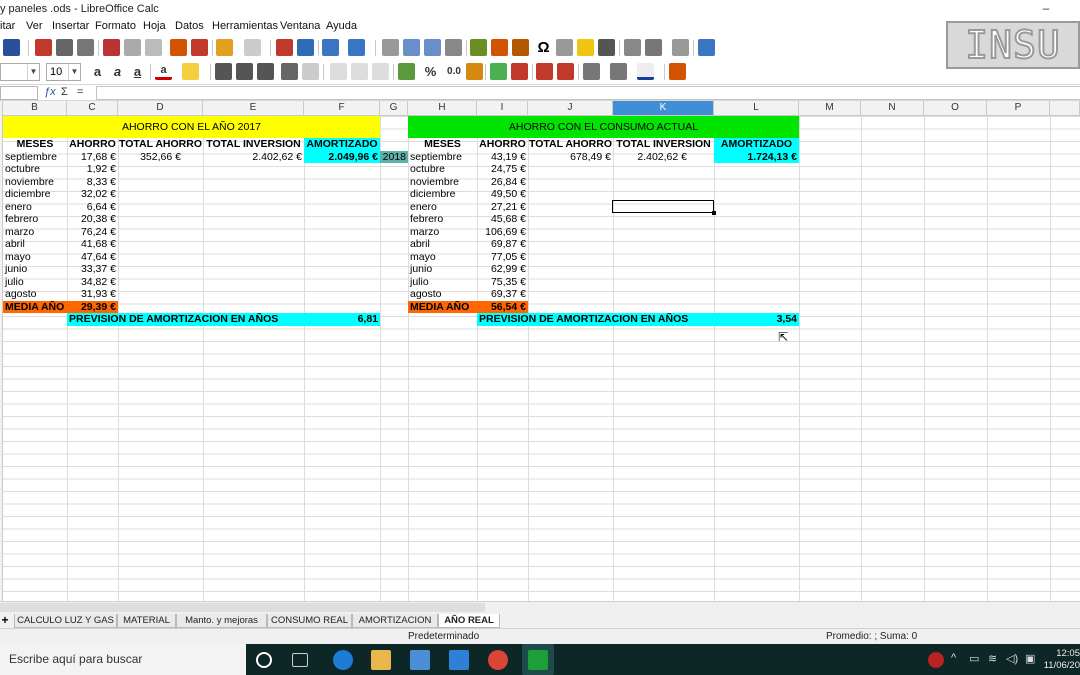 This screenshot has height=675, width=1080. What do you see at coordinates (35, 232) in the screenshot?
I see `month-cell: marzo` at bounding box center [35, 232].